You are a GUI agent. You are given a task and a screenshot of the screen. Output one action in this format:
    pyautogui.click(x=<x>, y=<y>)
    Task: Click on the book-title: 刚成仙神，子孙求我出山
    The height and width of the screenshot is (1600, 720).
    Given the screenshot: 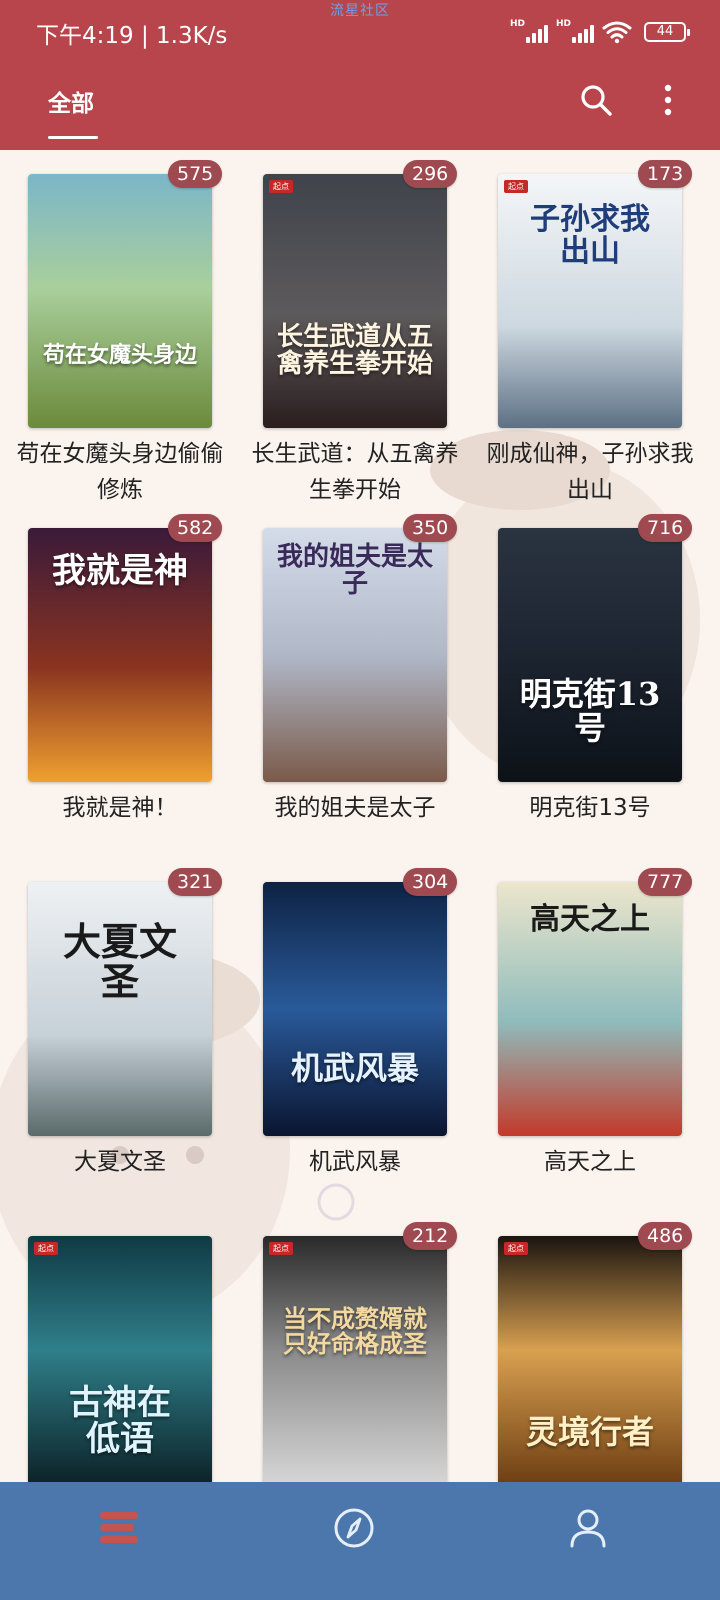 What is the action you would take?
    pyautogui.click(x=590, y=472)
    